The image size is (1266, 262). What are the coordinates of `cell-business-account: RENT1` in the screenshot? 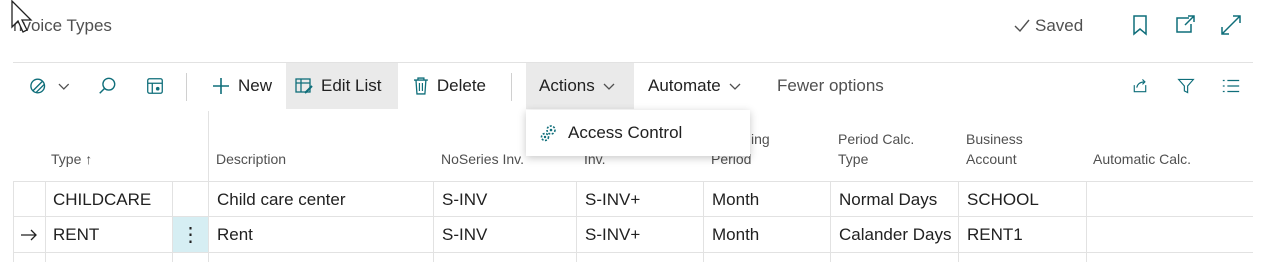 It's located at (1022, 234).